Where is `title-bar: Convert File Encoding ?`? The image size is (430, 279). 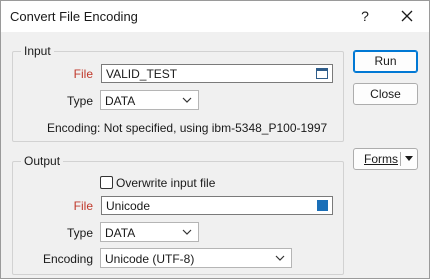 title-bar: Convert File Encoding ? is located at coordinates (215, 16).